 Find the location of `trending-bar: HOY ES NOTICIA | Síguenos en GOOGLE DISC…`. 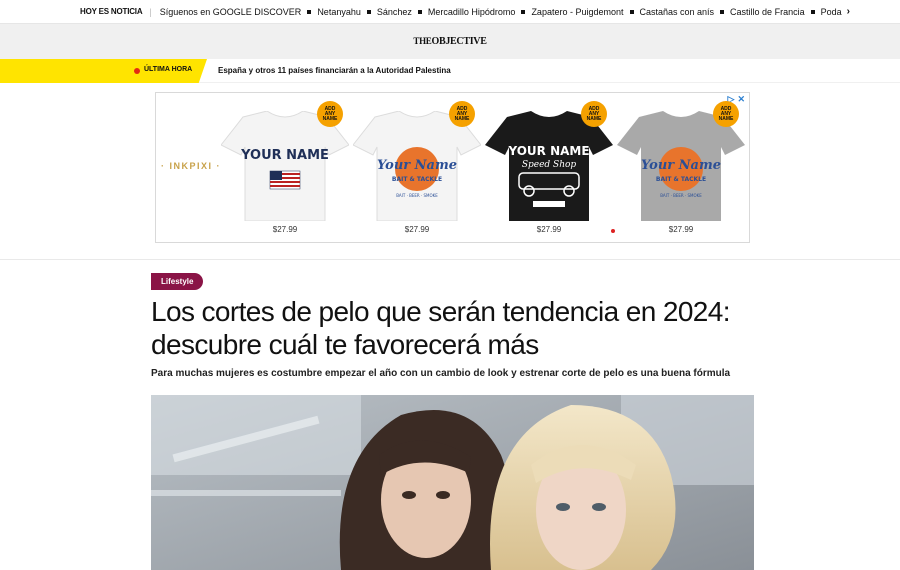

trending-bar: HOY ES NOTICIA | Síguenos en GOOGLE DISC… is located at coordinates (450, 12).